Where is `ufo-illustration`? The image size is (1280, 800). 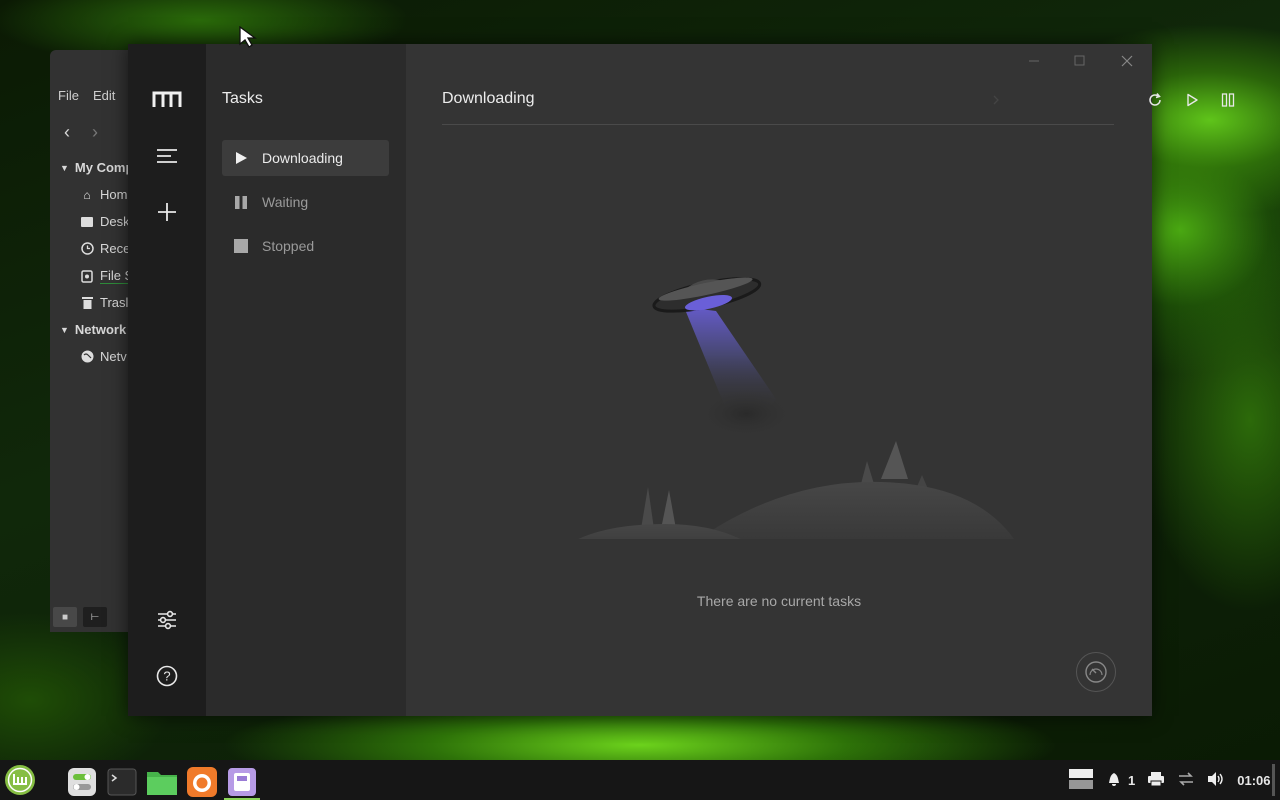
ufo-illustration is located at coordinates (796, 408).